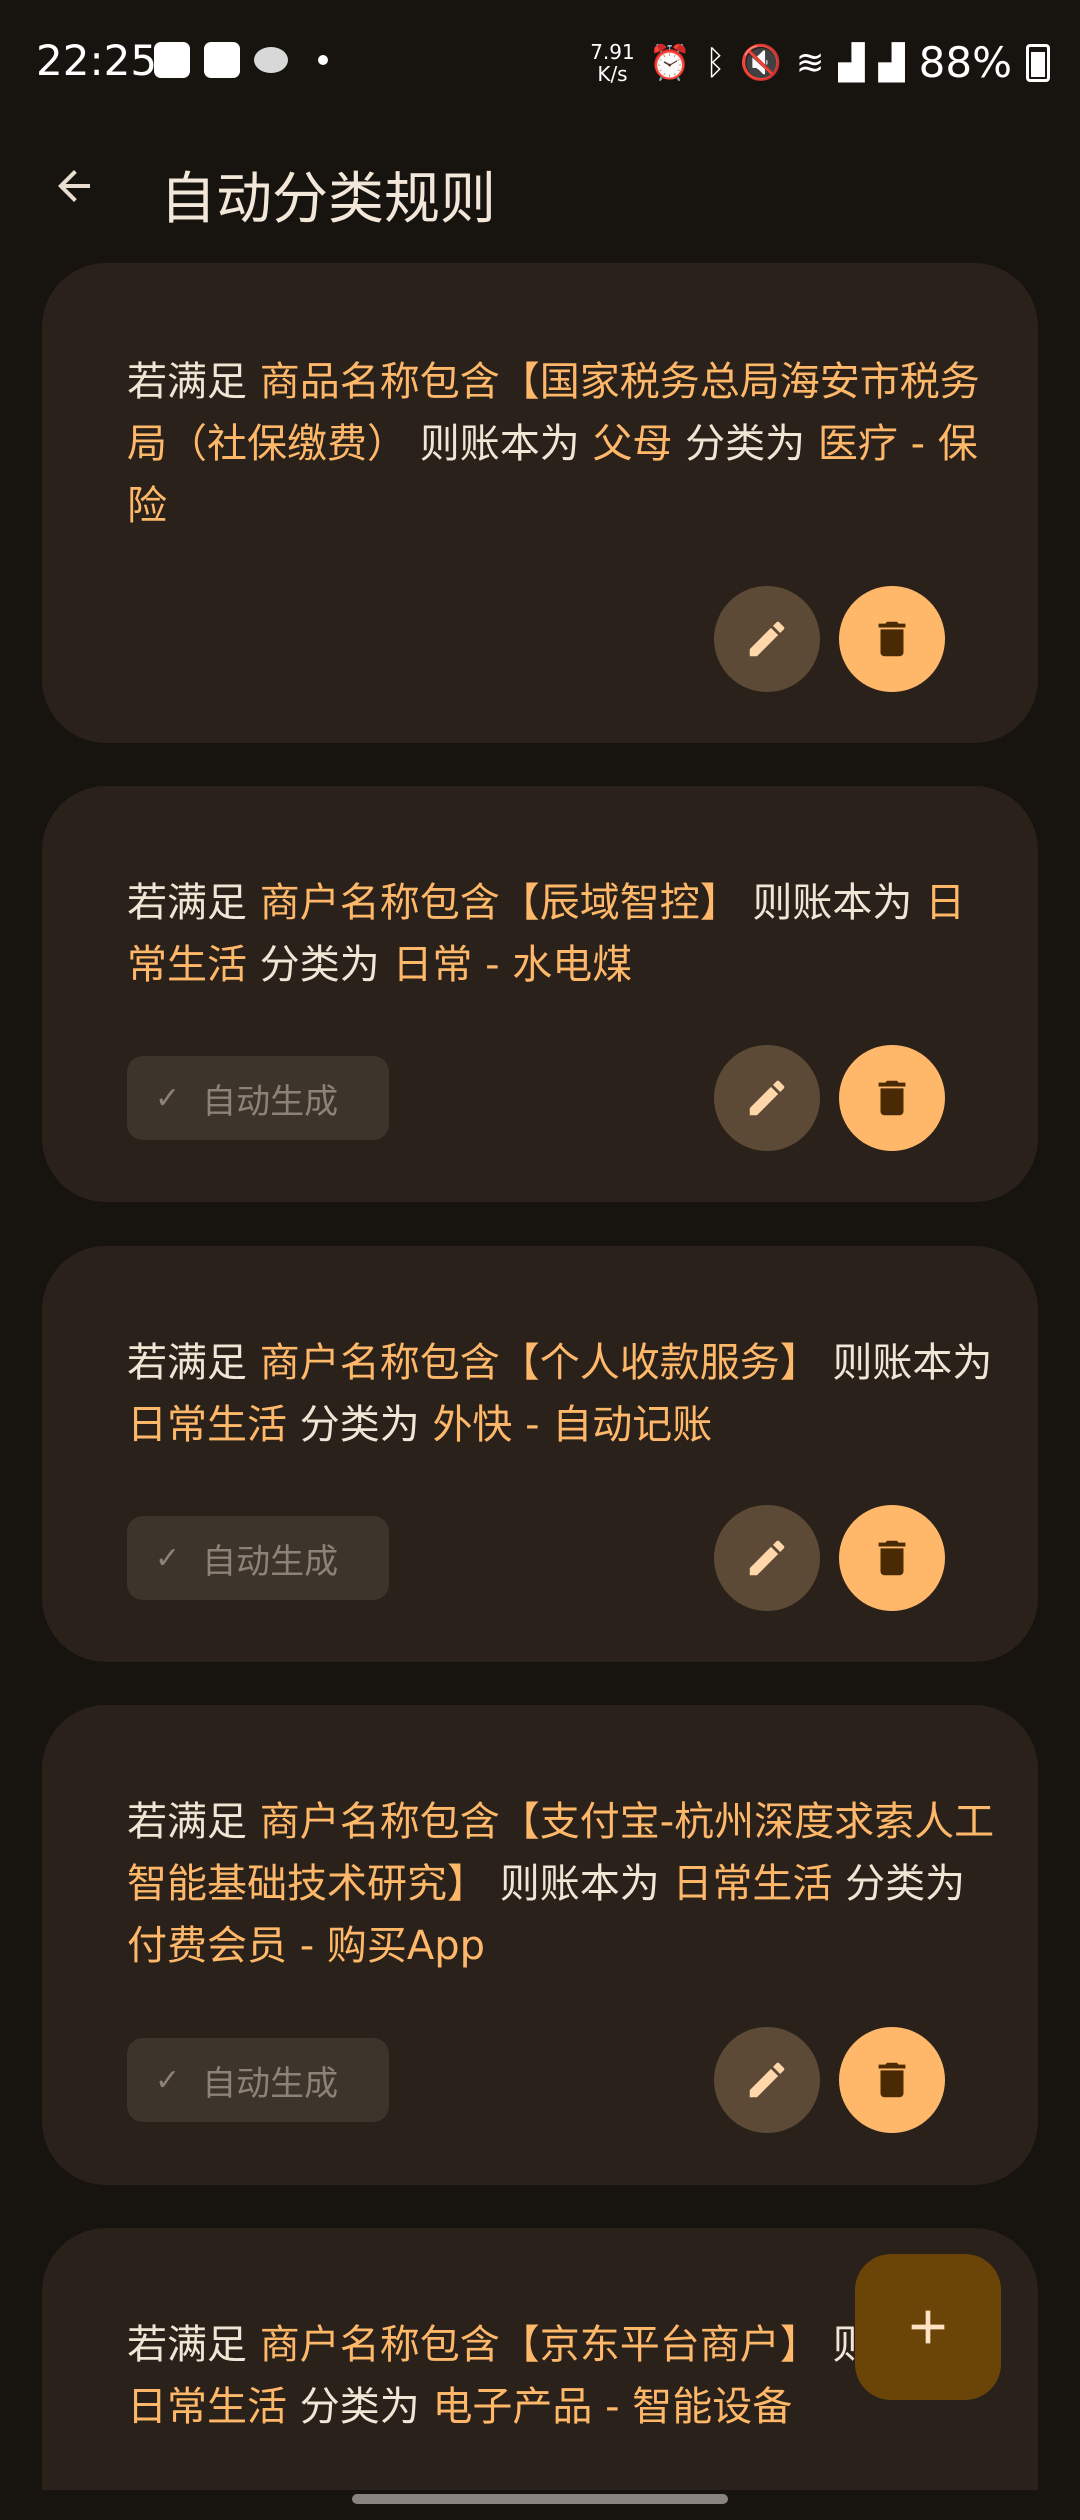 The width and height of the screenshot is (1080, 2520). What do you see at coordinates (512, 965) in the screenshot?
I see `rule-category: 日常 - 水电煤` at bounding box center [512, 965].